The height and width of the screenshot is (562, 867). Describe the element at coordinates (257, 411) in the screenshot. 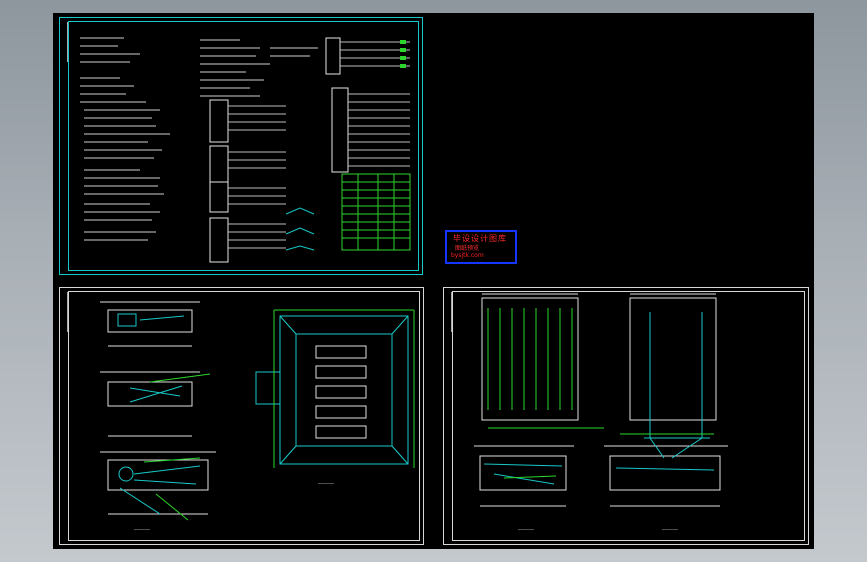

I see `substation-plan-drawing` at that location.